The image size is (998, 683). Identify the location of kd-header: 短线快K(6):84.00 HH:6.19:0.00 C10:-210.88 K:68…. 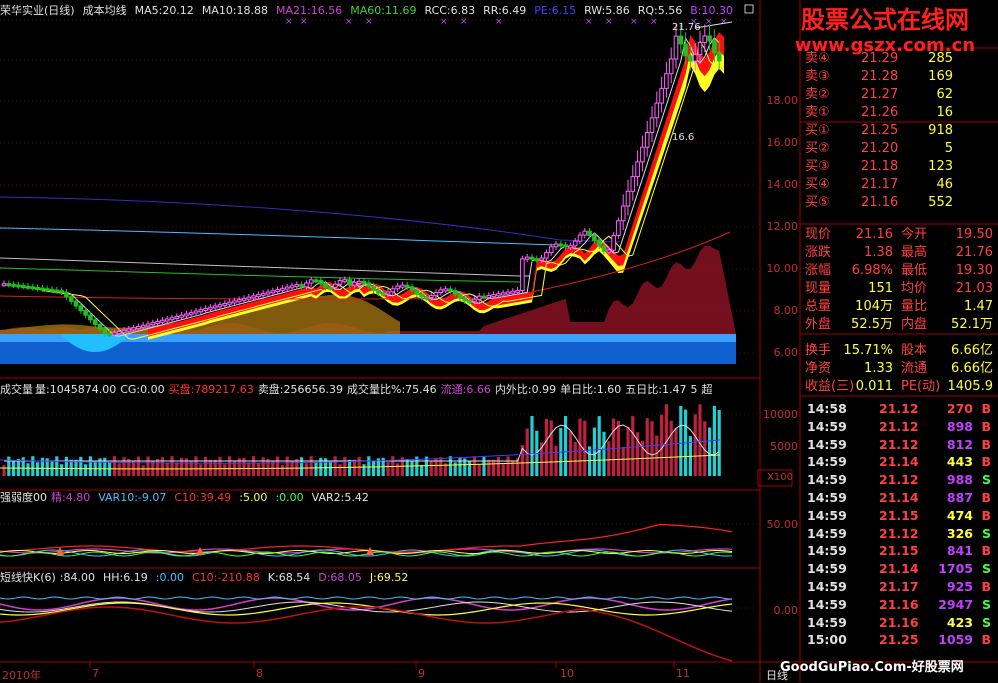
(208, 578).